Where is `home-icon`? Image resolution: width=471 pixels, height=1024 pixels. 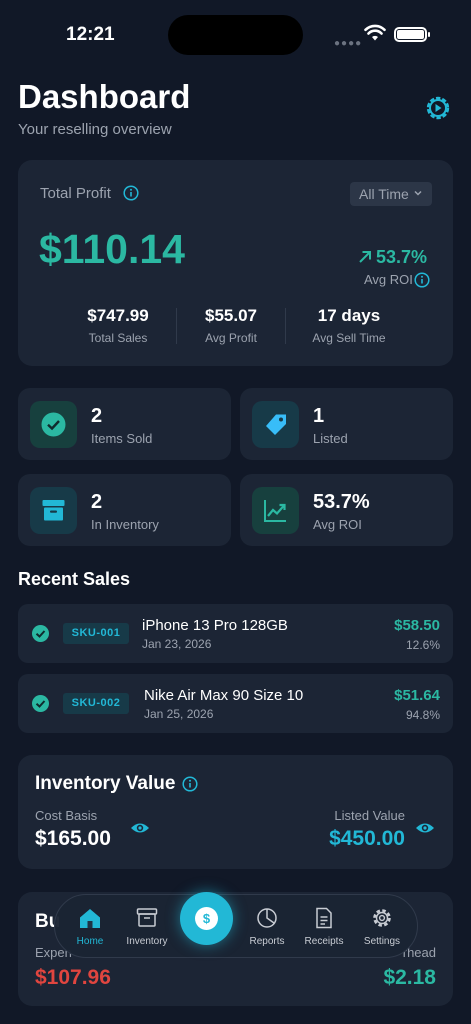
home-icon is located at coordinates (90, 918).